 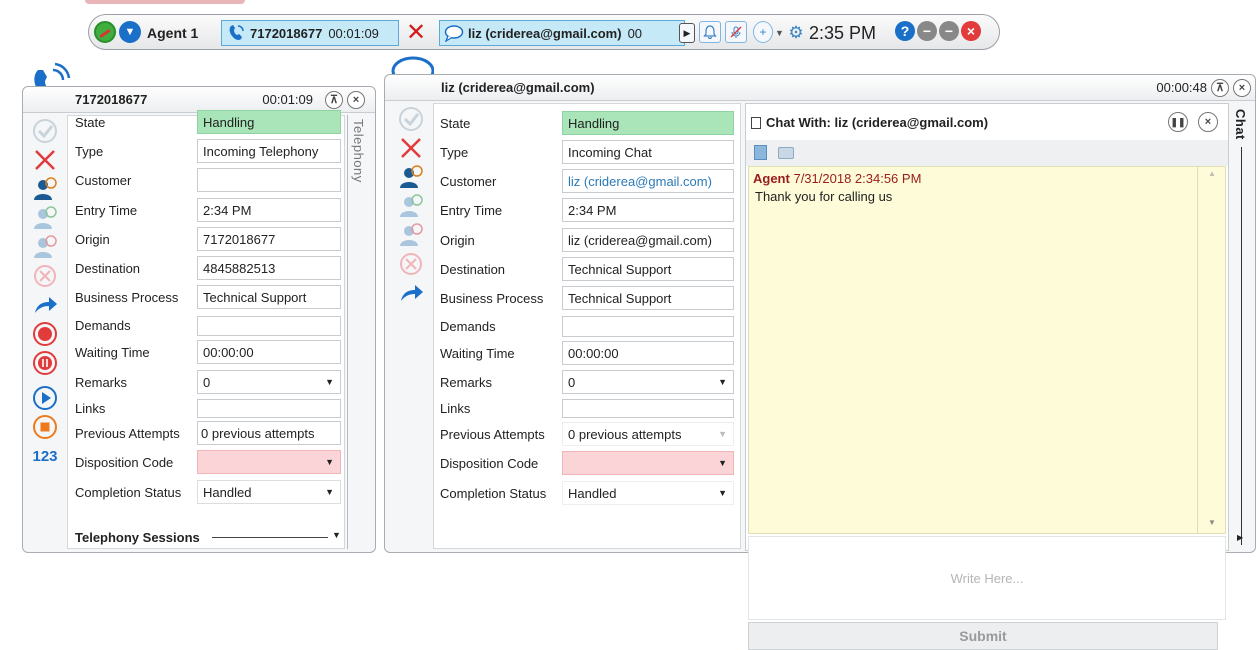 What do you see at coordinates (105, 32) in the screenshot?
I see `agent-status-icon` at bounding box center [105, 32].